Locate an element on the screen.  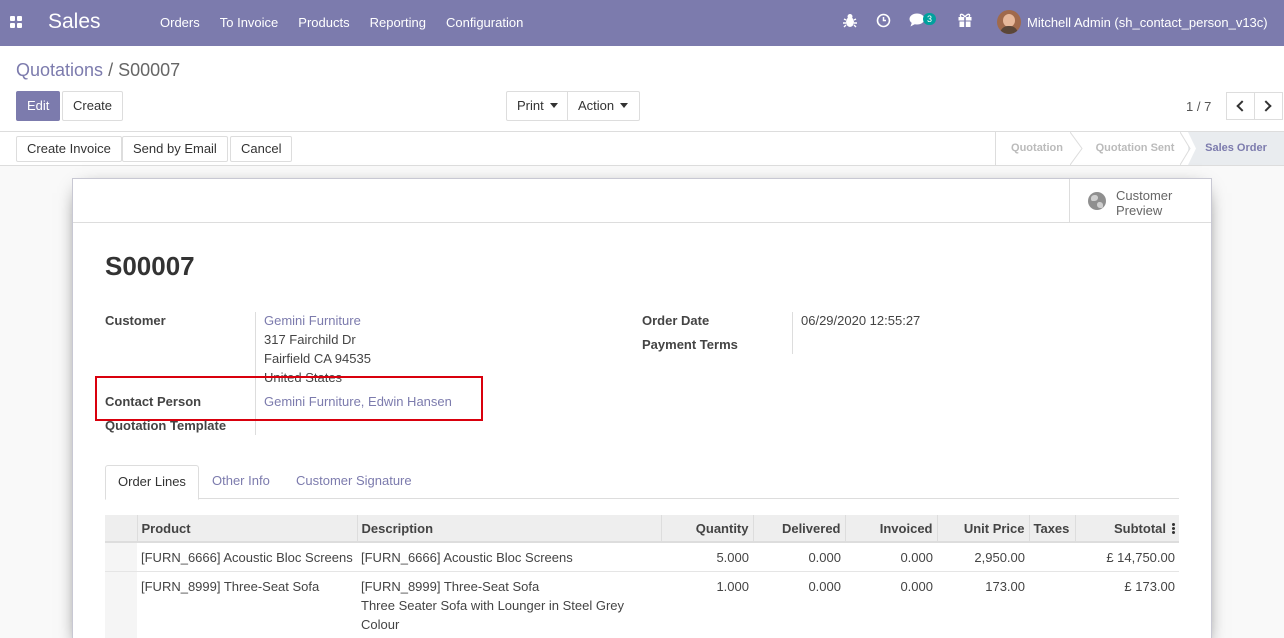
description-line: [FURN_8999] Three-Seat Sofa is located at coordinates (450, 586).